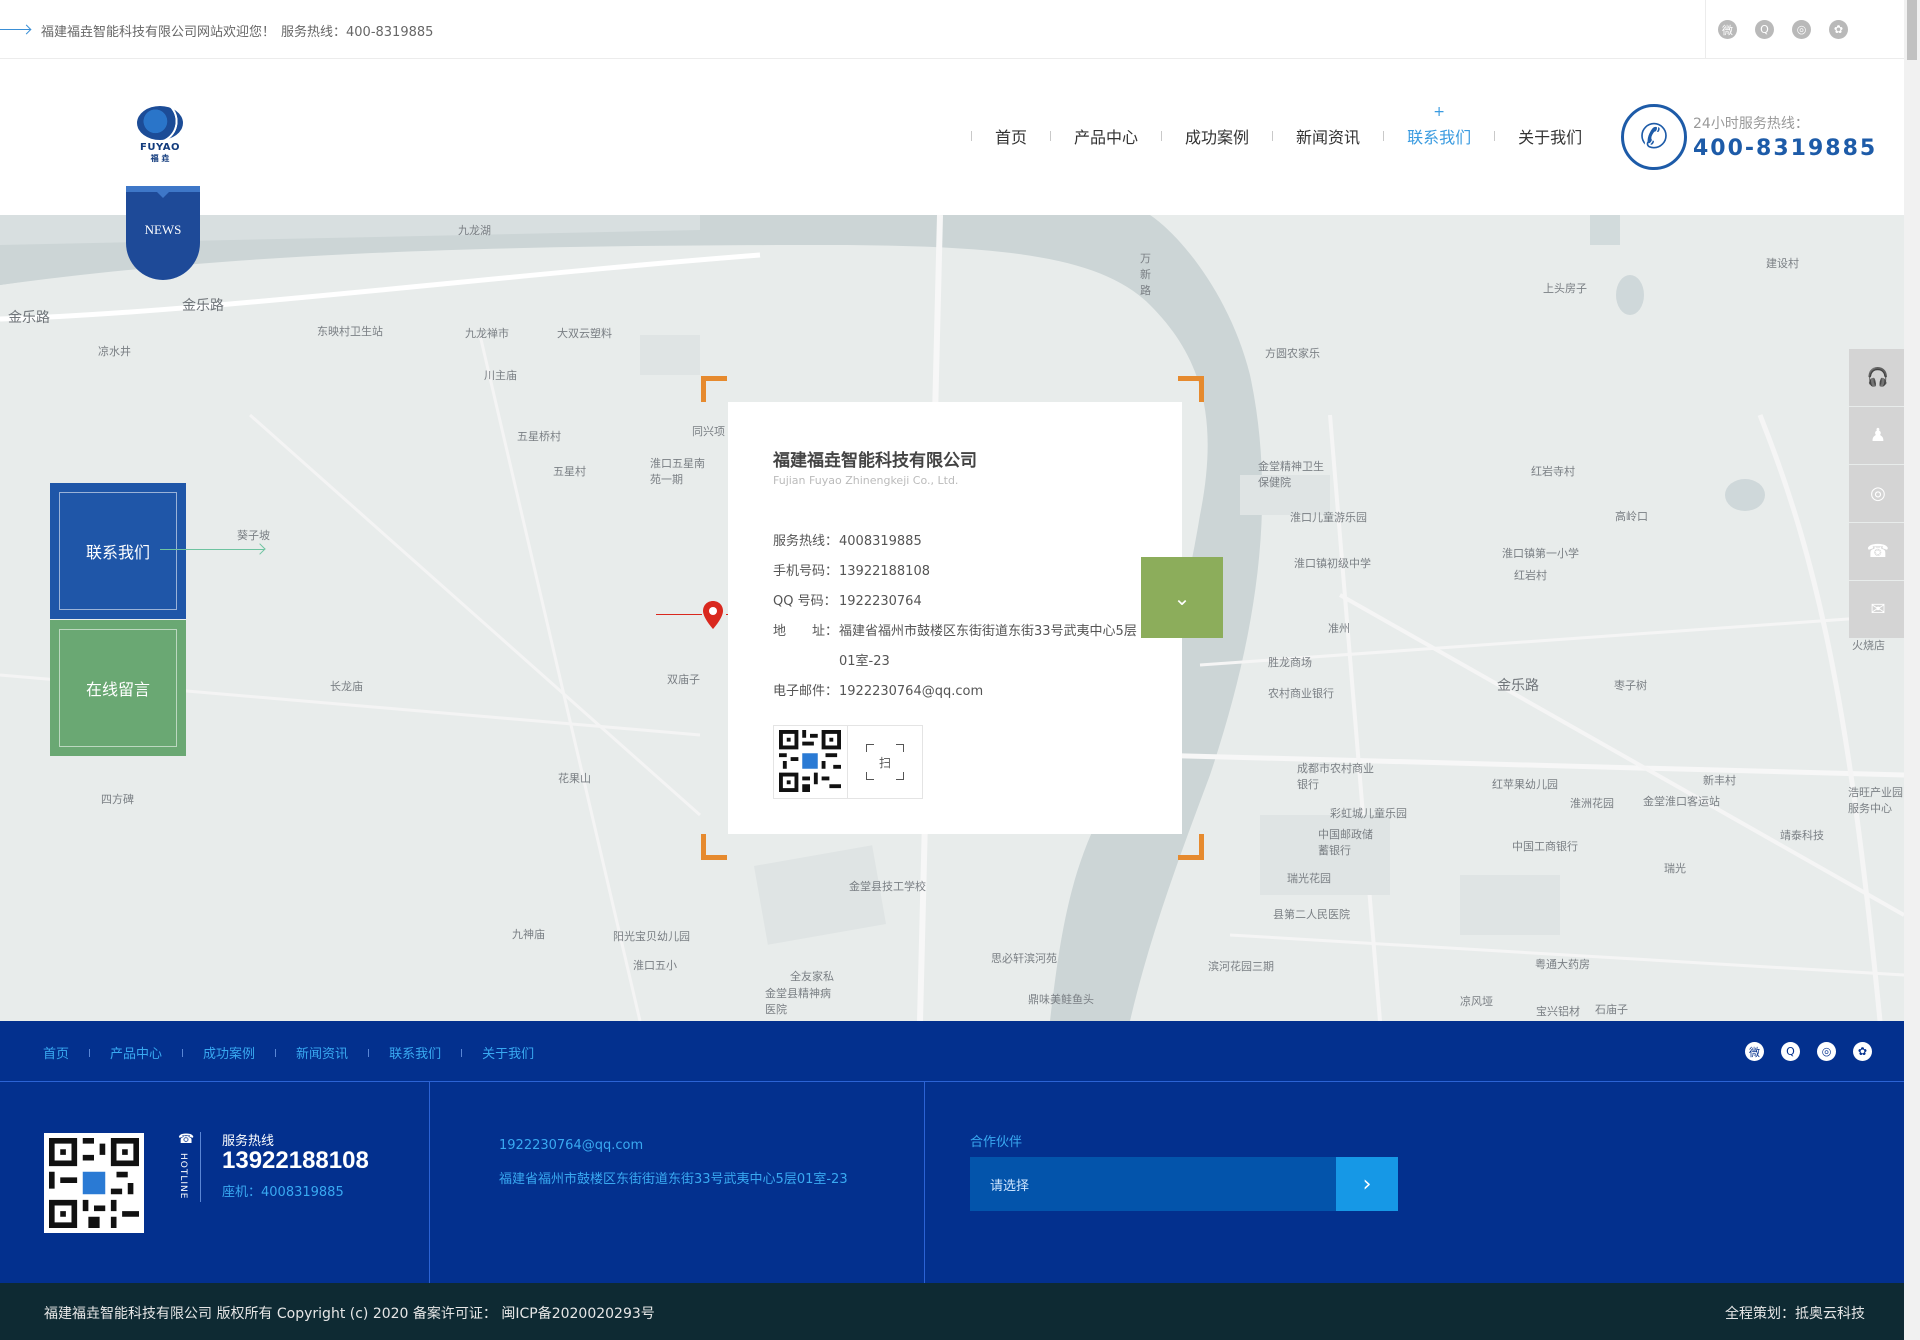 Image resolution: width=1920 pixels, height=1340 pixels. What do you see at coordinates (1876, 609) in the screenshot?
I see `message-icon: ✉` at bounding box center [1876, 609].